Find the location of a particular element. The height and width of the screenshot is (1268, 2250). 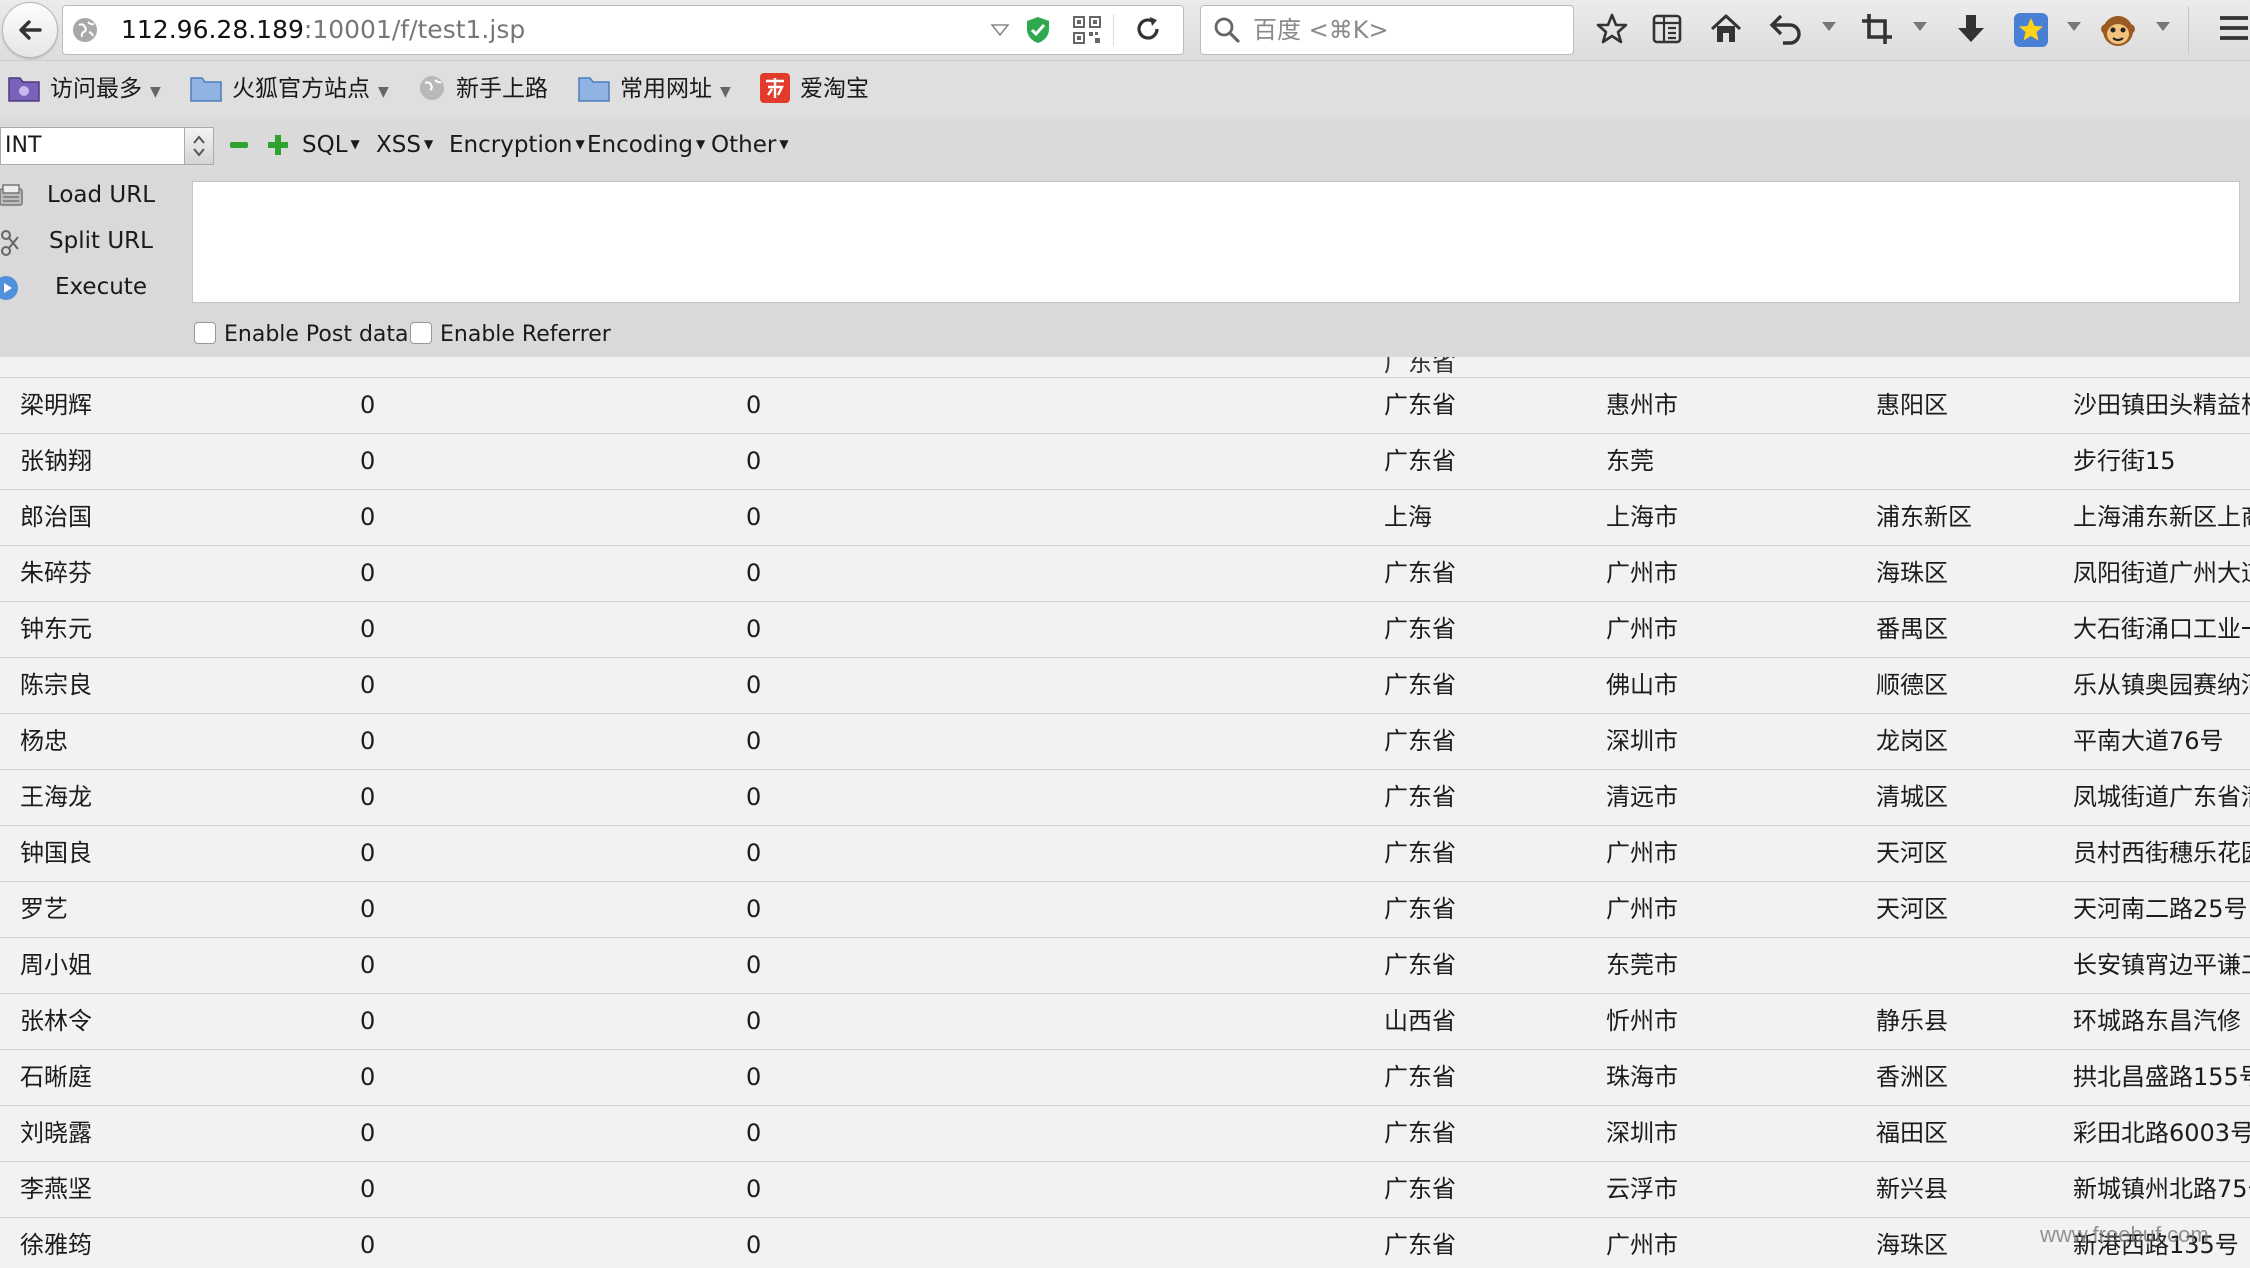

table-row: 郎治国 0 0 上海 上海市 浦东新区 上海浦东新区上商 is located at coordinates (1125, 517).